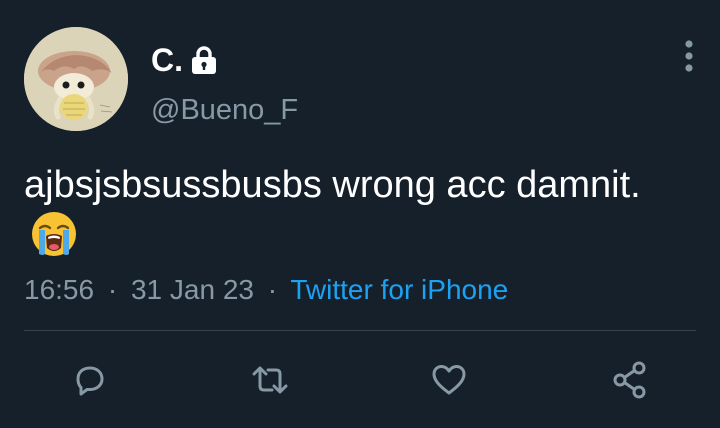 This screenshot has width=720, height=428. What do you see at coordinates (192, 289) in the screenshot?
I see `tweet-date: 31 Jan 23` at bounding box center [192, 289].